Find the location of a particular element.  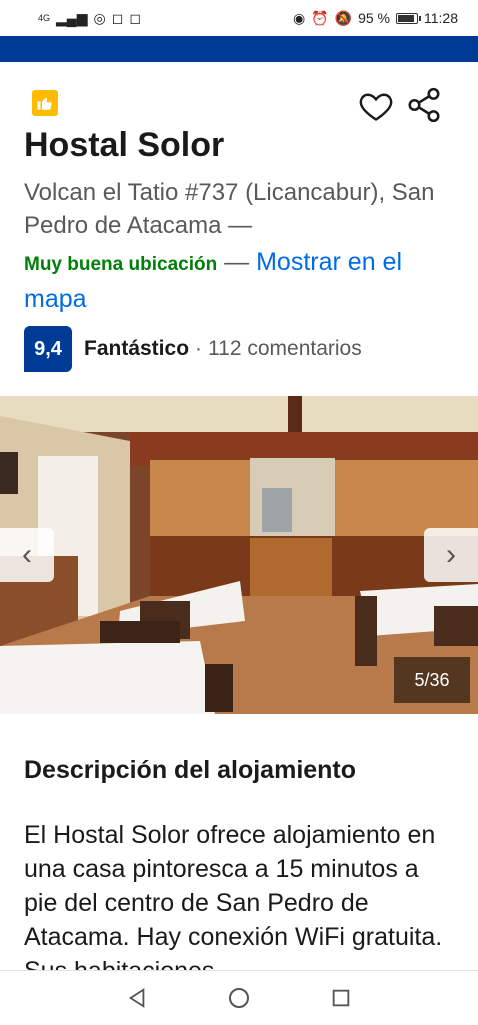

chevron-right-icon: › is located at coordinates (451, 554).